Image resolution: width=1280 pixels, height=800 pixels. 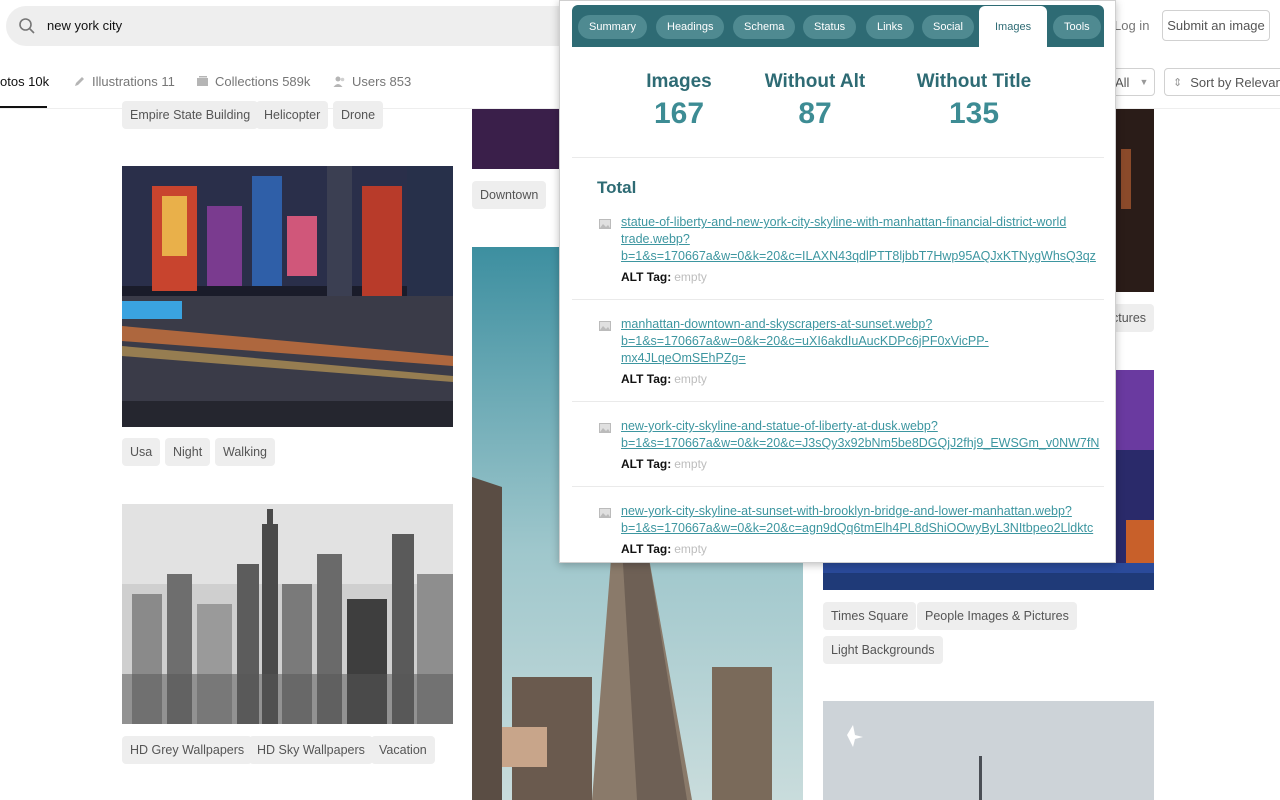 What do you see at coordinates (84, 25) in the screenshot?
I see `search-input: new york city` at bounding box center [84, 25].